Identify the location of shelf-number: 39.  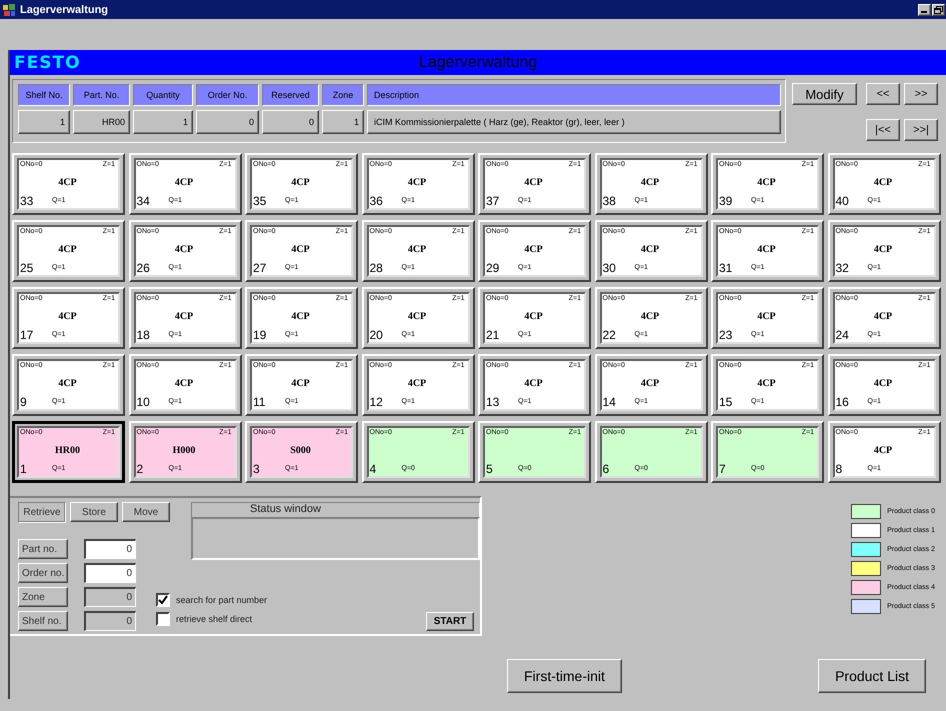
(726, 201).